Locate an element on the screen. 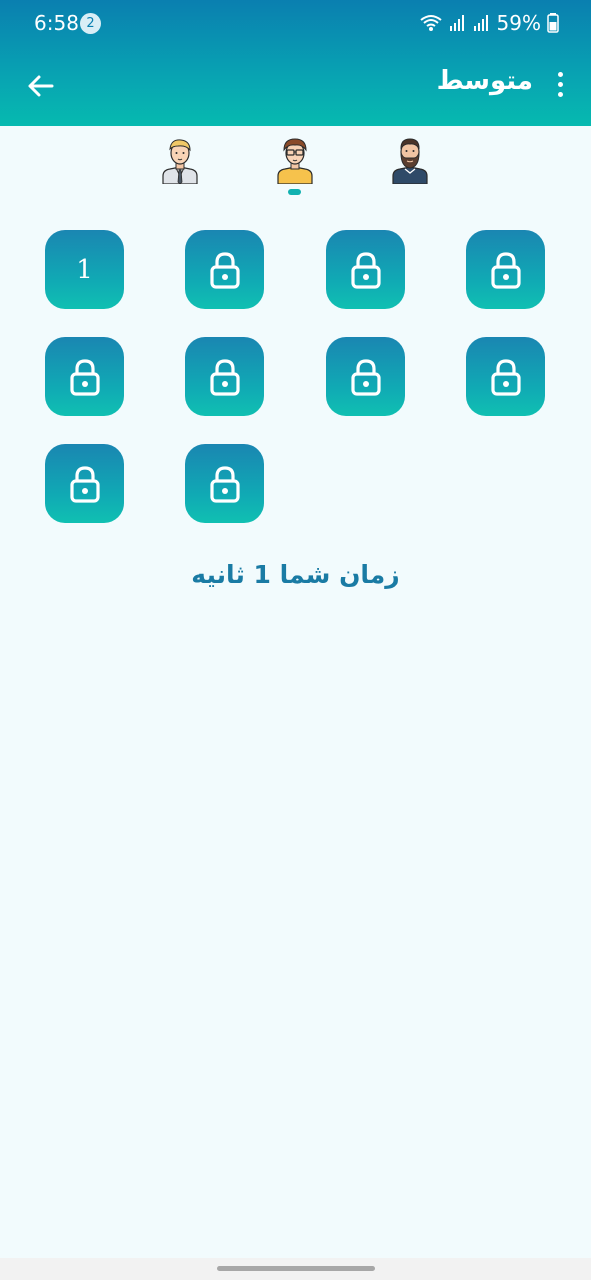 The image size is (591, 1280). system-nav-bar is located at coordinates (295, 1269).